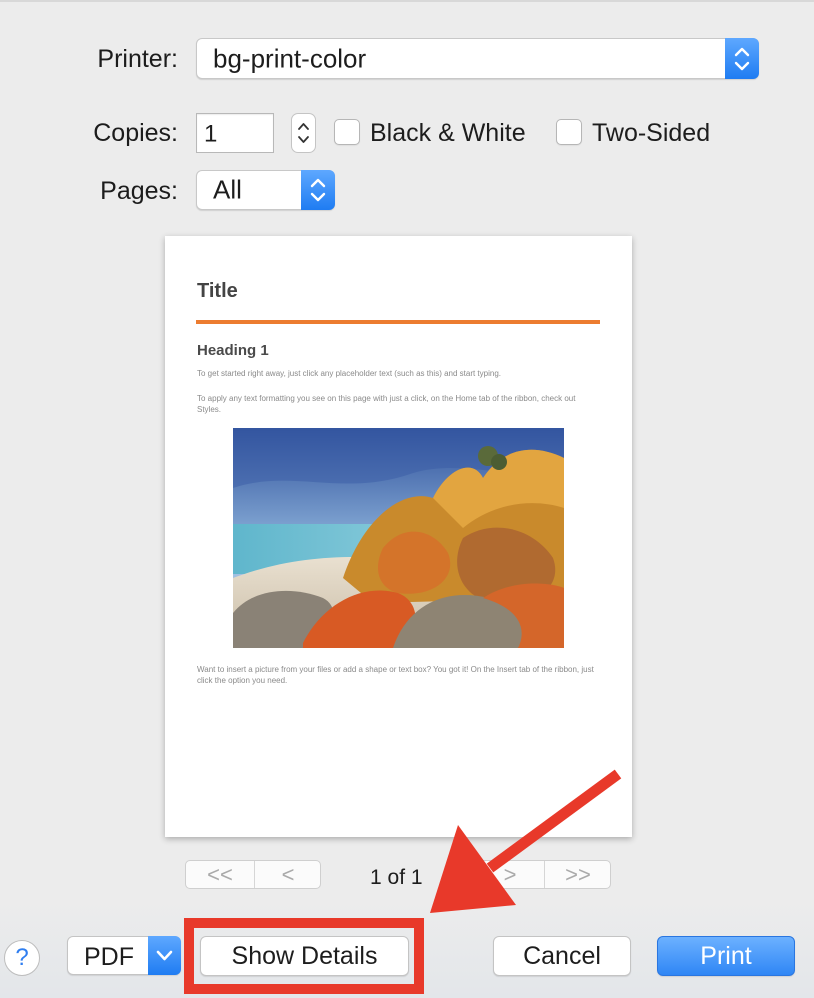 The width and height of the screenshot is (814, 998). What do you see at coordinates (526, 841) in the screenshot?
I see `annotation-arrow` at bounding box center [526, 841].